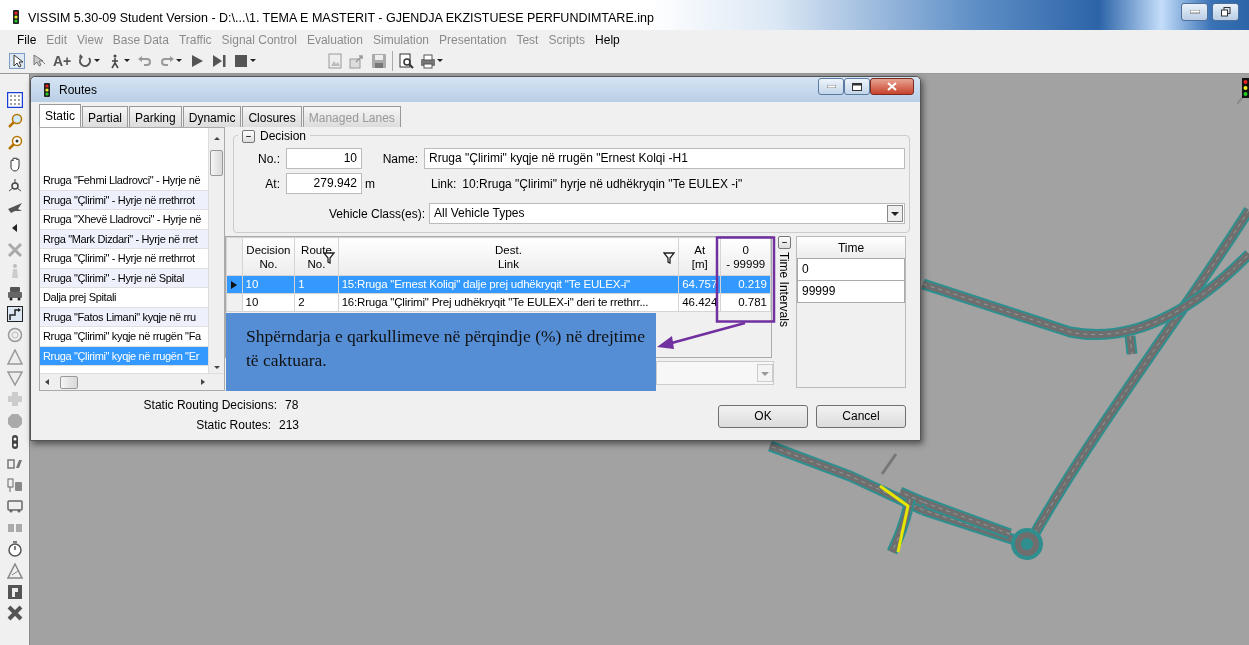 The image size is (1249, 645). Describe the element at coordinates (763, 416) in the screenshot. I see `ok-button: OK` at that location.